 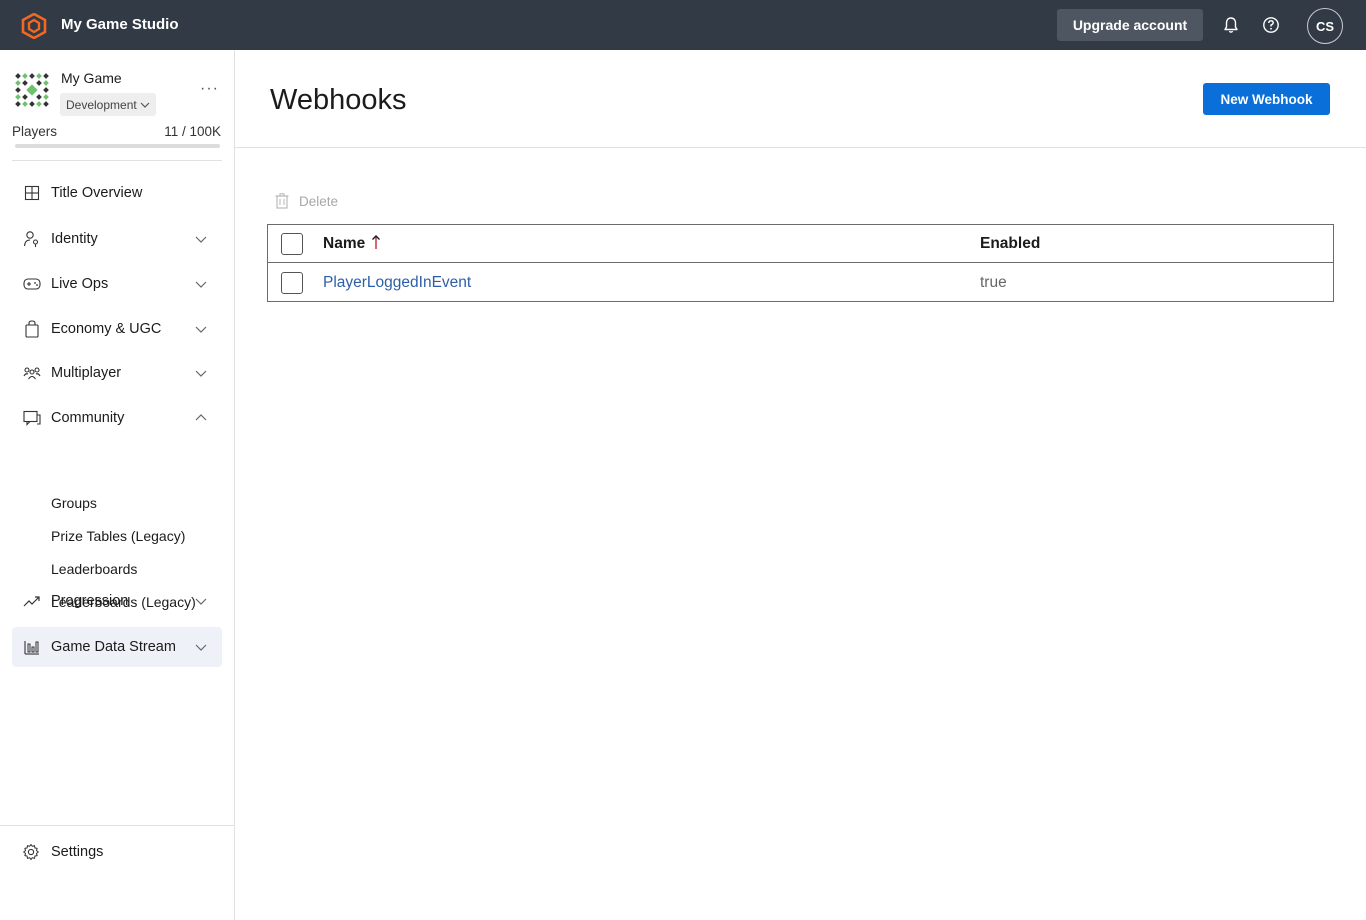 What do you see at coordinates (35, 131) in the screenshot?
I see `players-label: Players` at bounding box center [35, 131].